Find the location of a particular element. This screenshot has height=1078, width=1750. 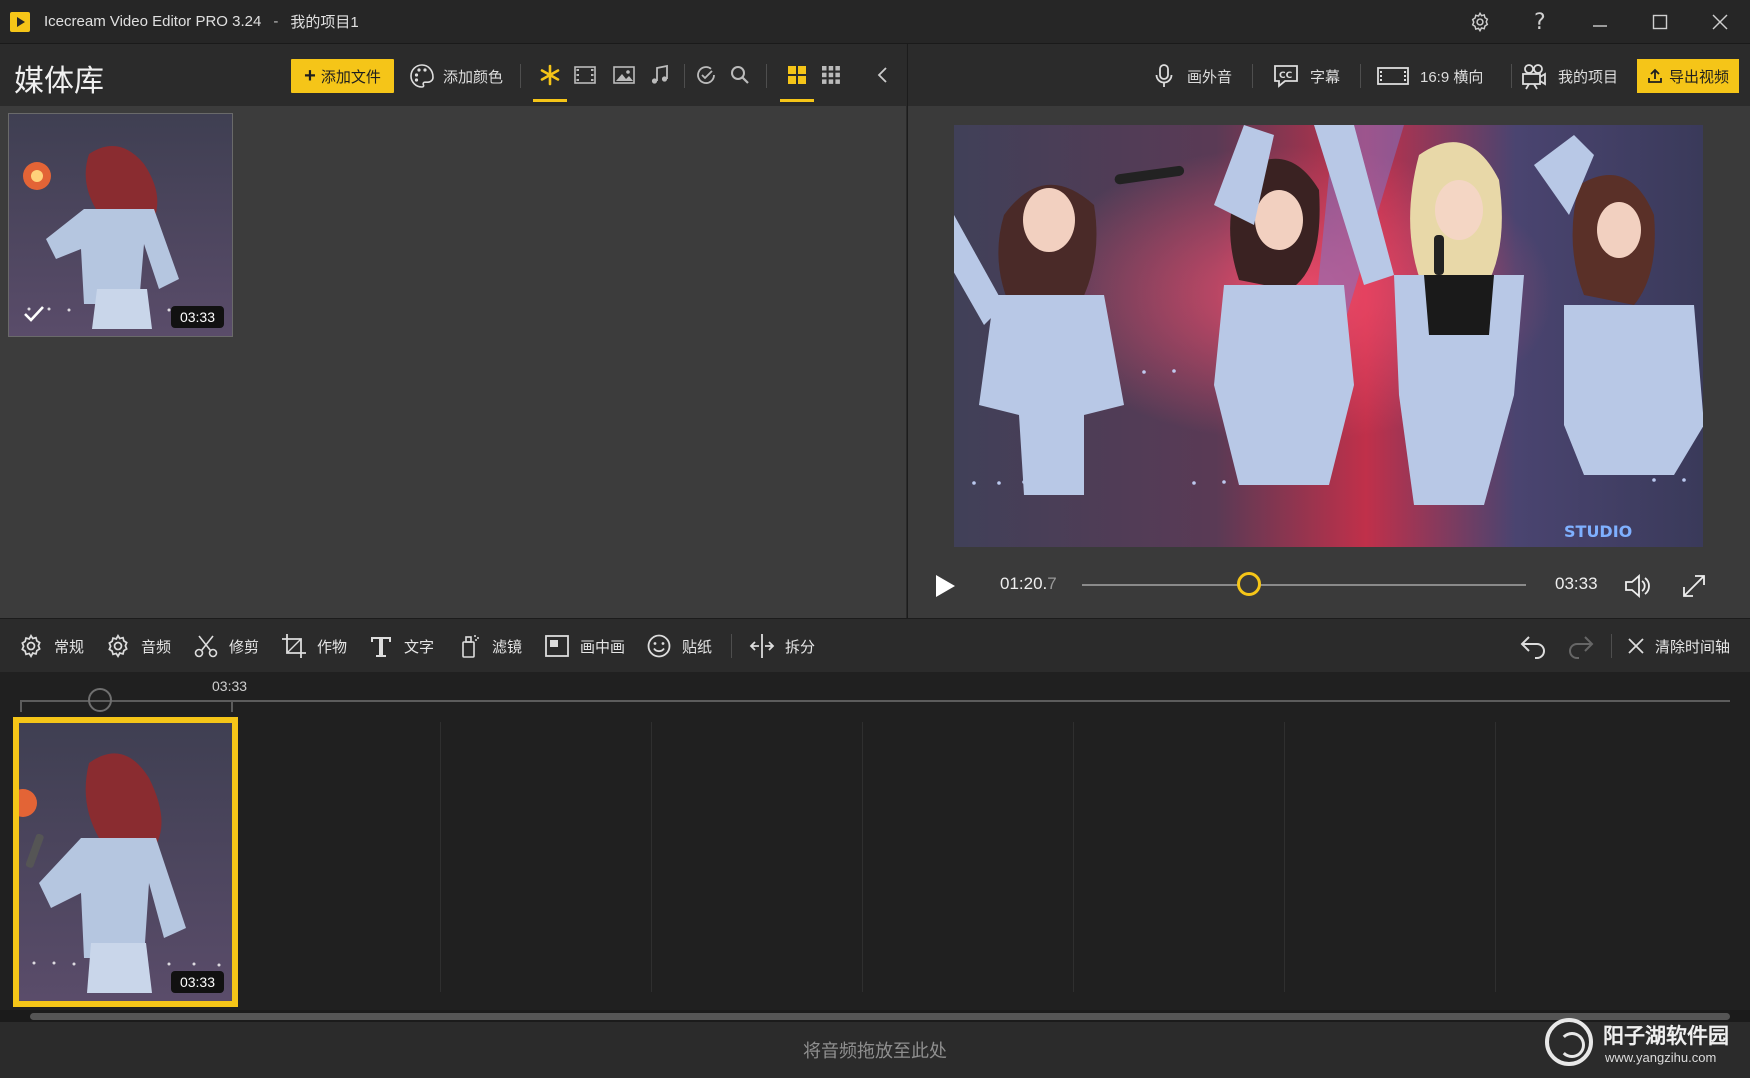

minimize-icon is located at coordinates (1600, 22).